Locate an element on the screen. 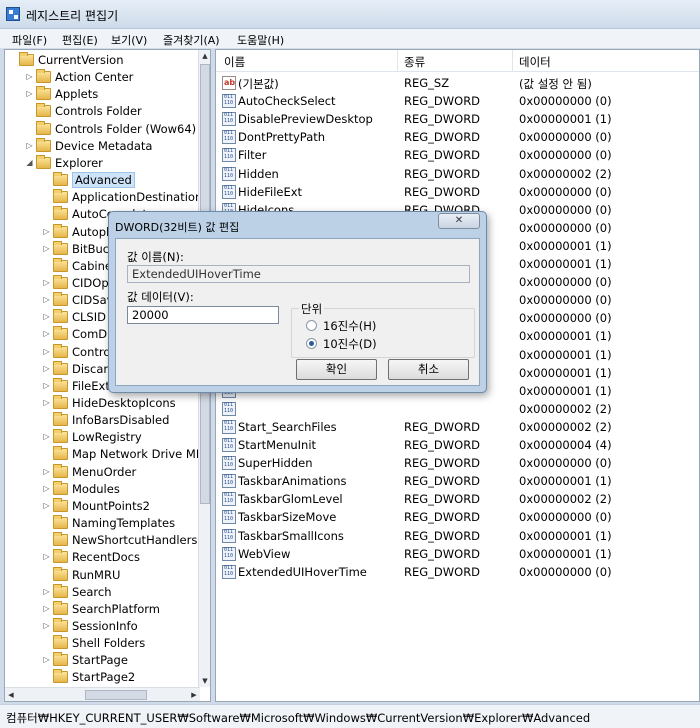  tree-item: ◢ Explorer is located at coordinates (102, 163).